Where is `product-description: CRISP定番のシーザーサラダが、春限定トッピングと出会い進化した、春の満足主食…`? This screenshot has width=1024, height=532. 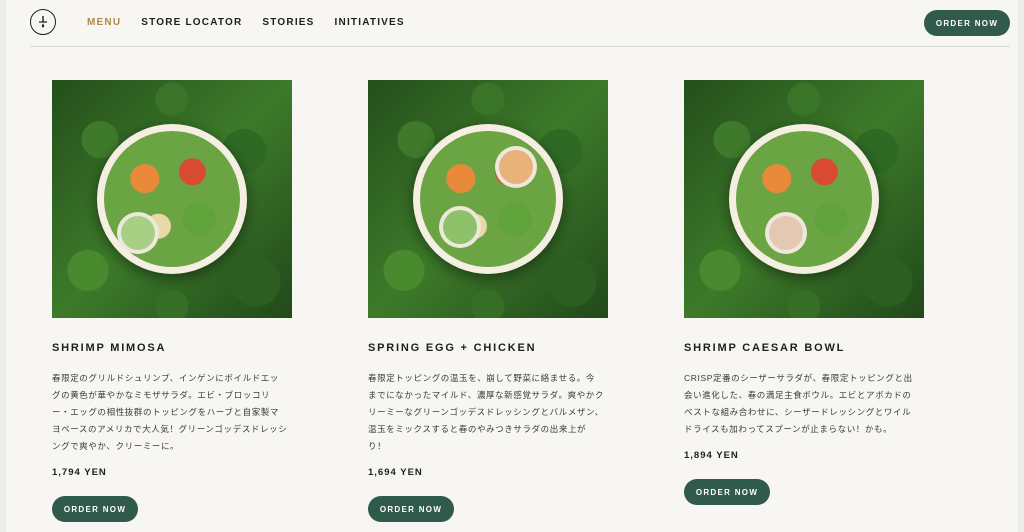 product-description: CRISP定番のシーザーサラダが、春限定トッピングと出会い進化した、春の満足主食… is located at coordinates (798, 403).